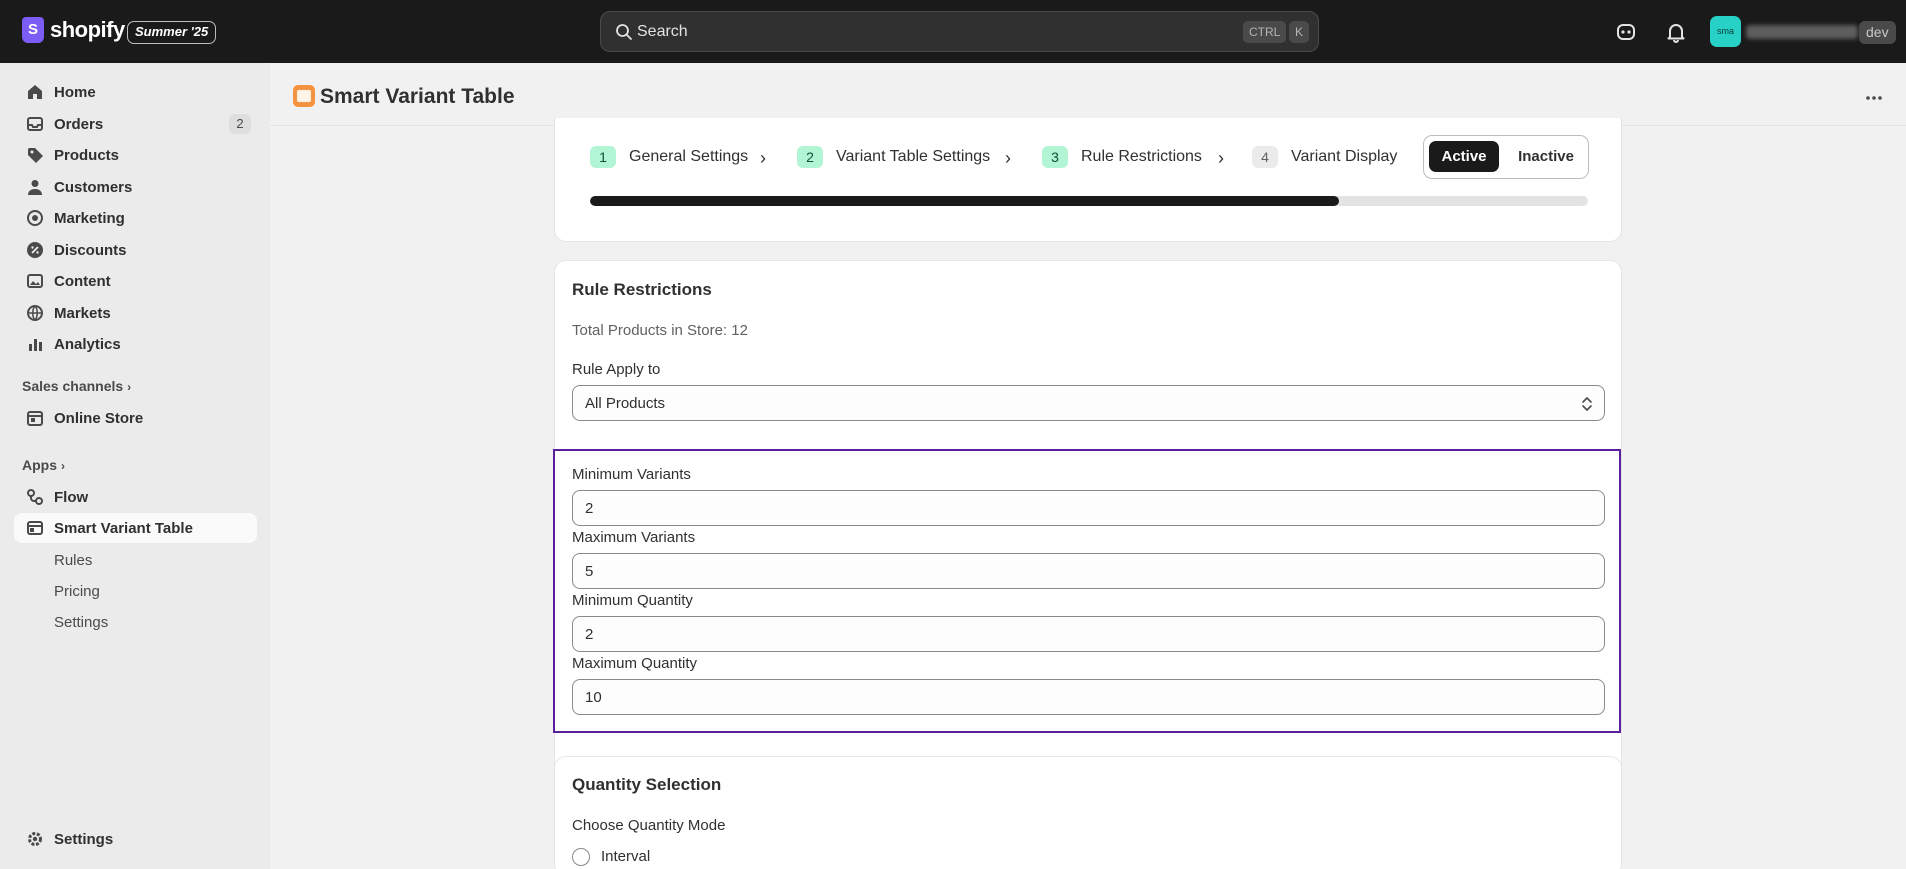 The image size is (1906, 869). What do you see at coordinates (964, 201) in the screenshot?
I see `progress-fill` at bounding box center [964, 201].